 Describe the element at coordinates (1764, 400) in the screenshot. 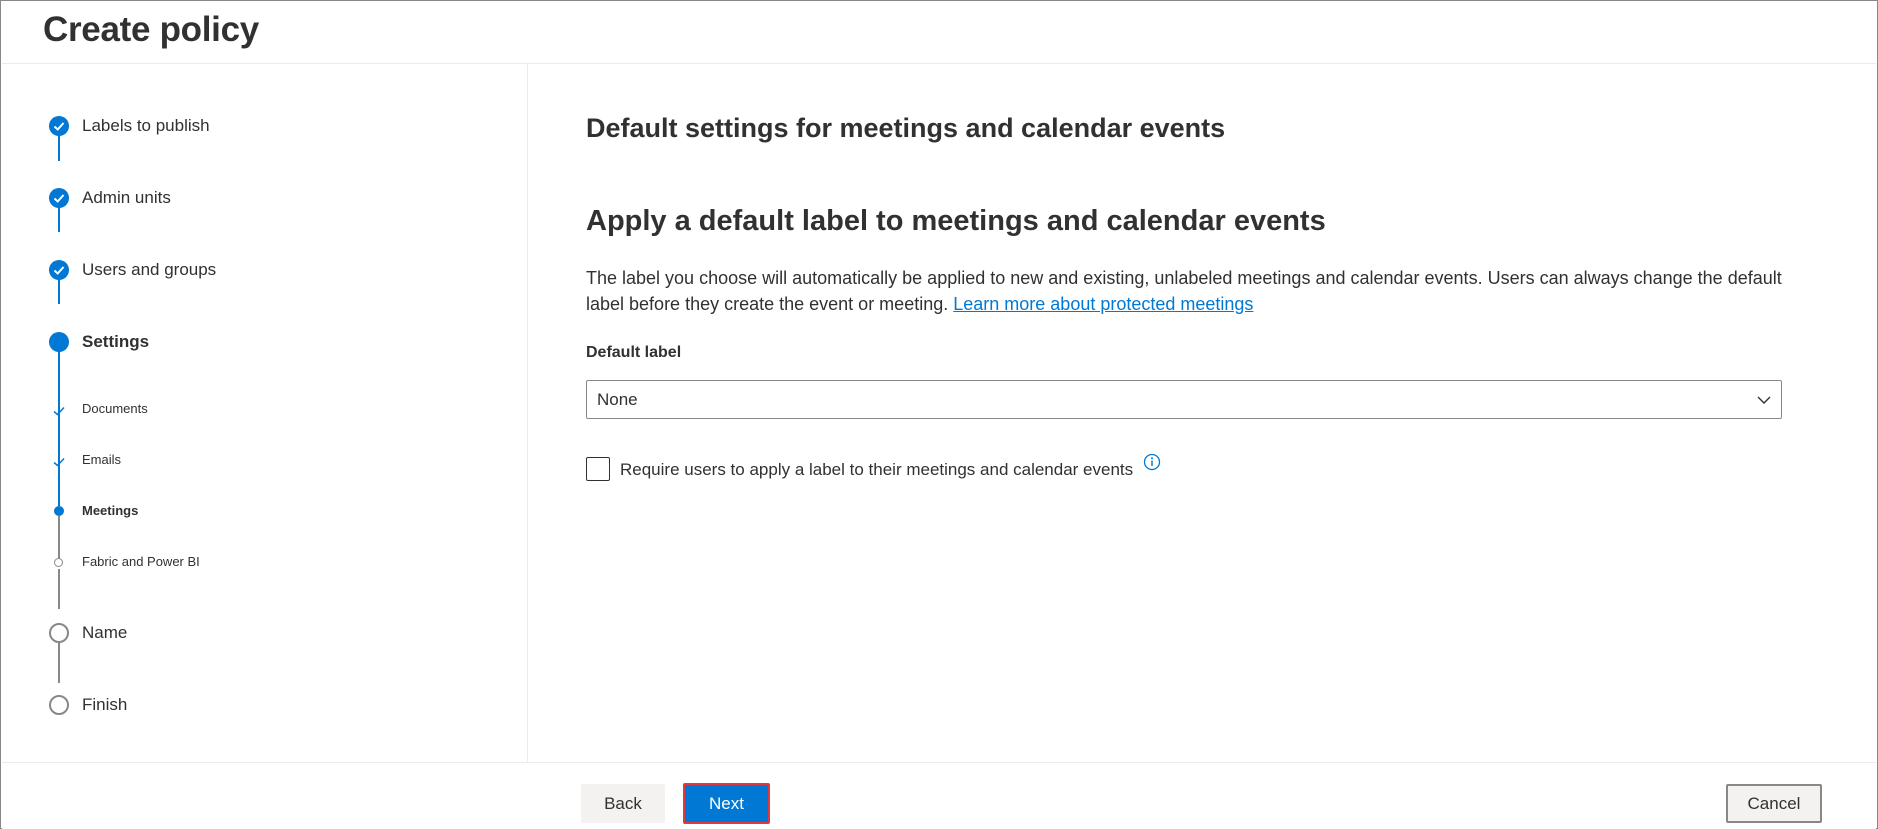

I see `chevron-down-icon` at that location.